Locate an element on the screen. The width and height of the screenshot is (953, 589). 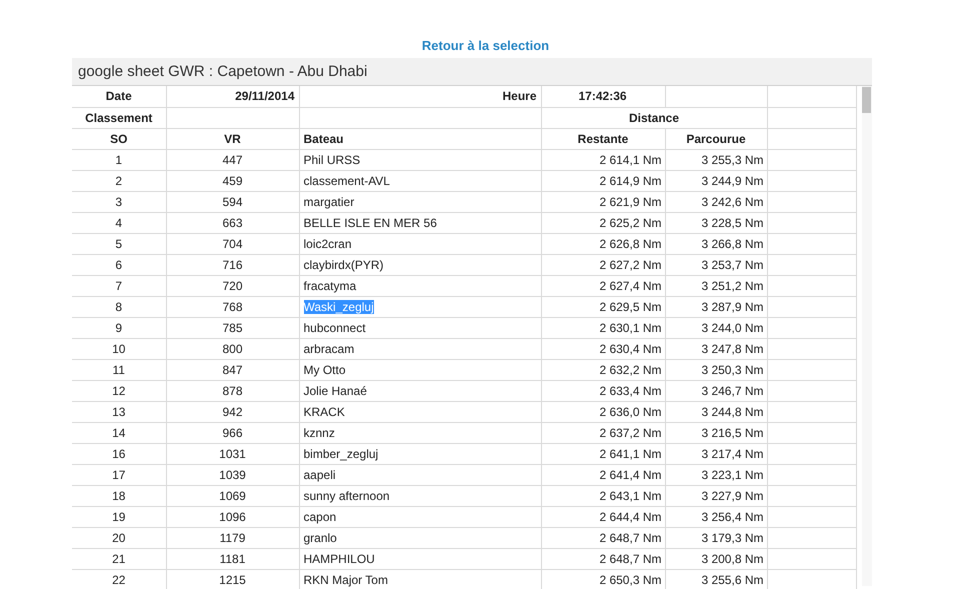
table-cell: 2 632,2 Nm is located at coordinates (603, 369).